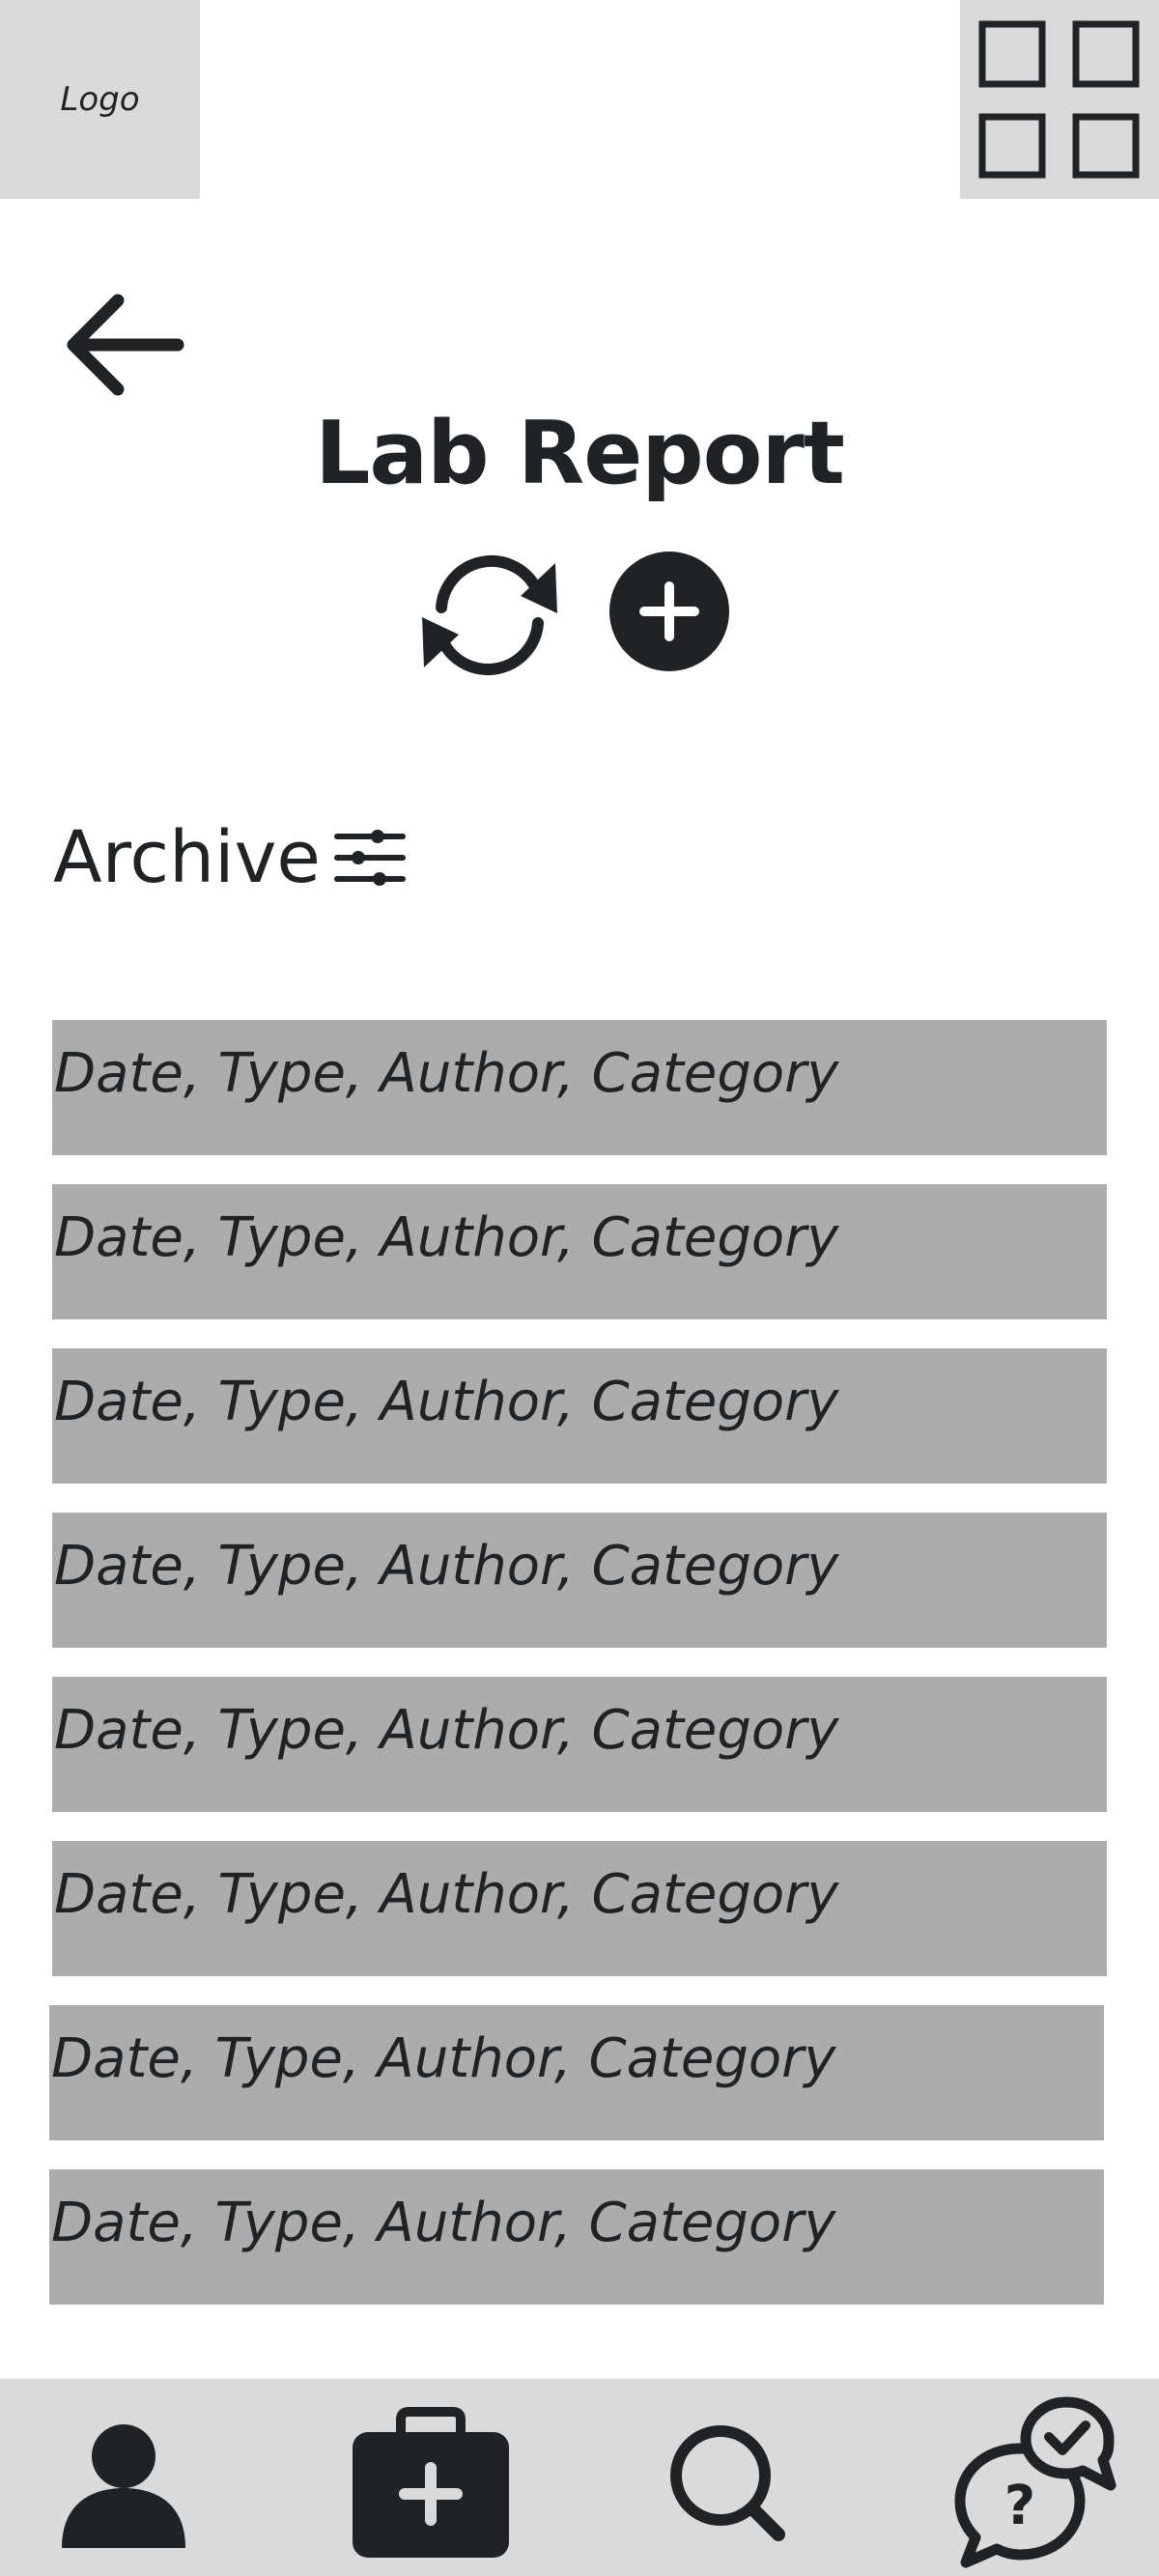 The height and width of the screenshot is (2576, 1159). I want to click on filter-button, so click(370, 857).